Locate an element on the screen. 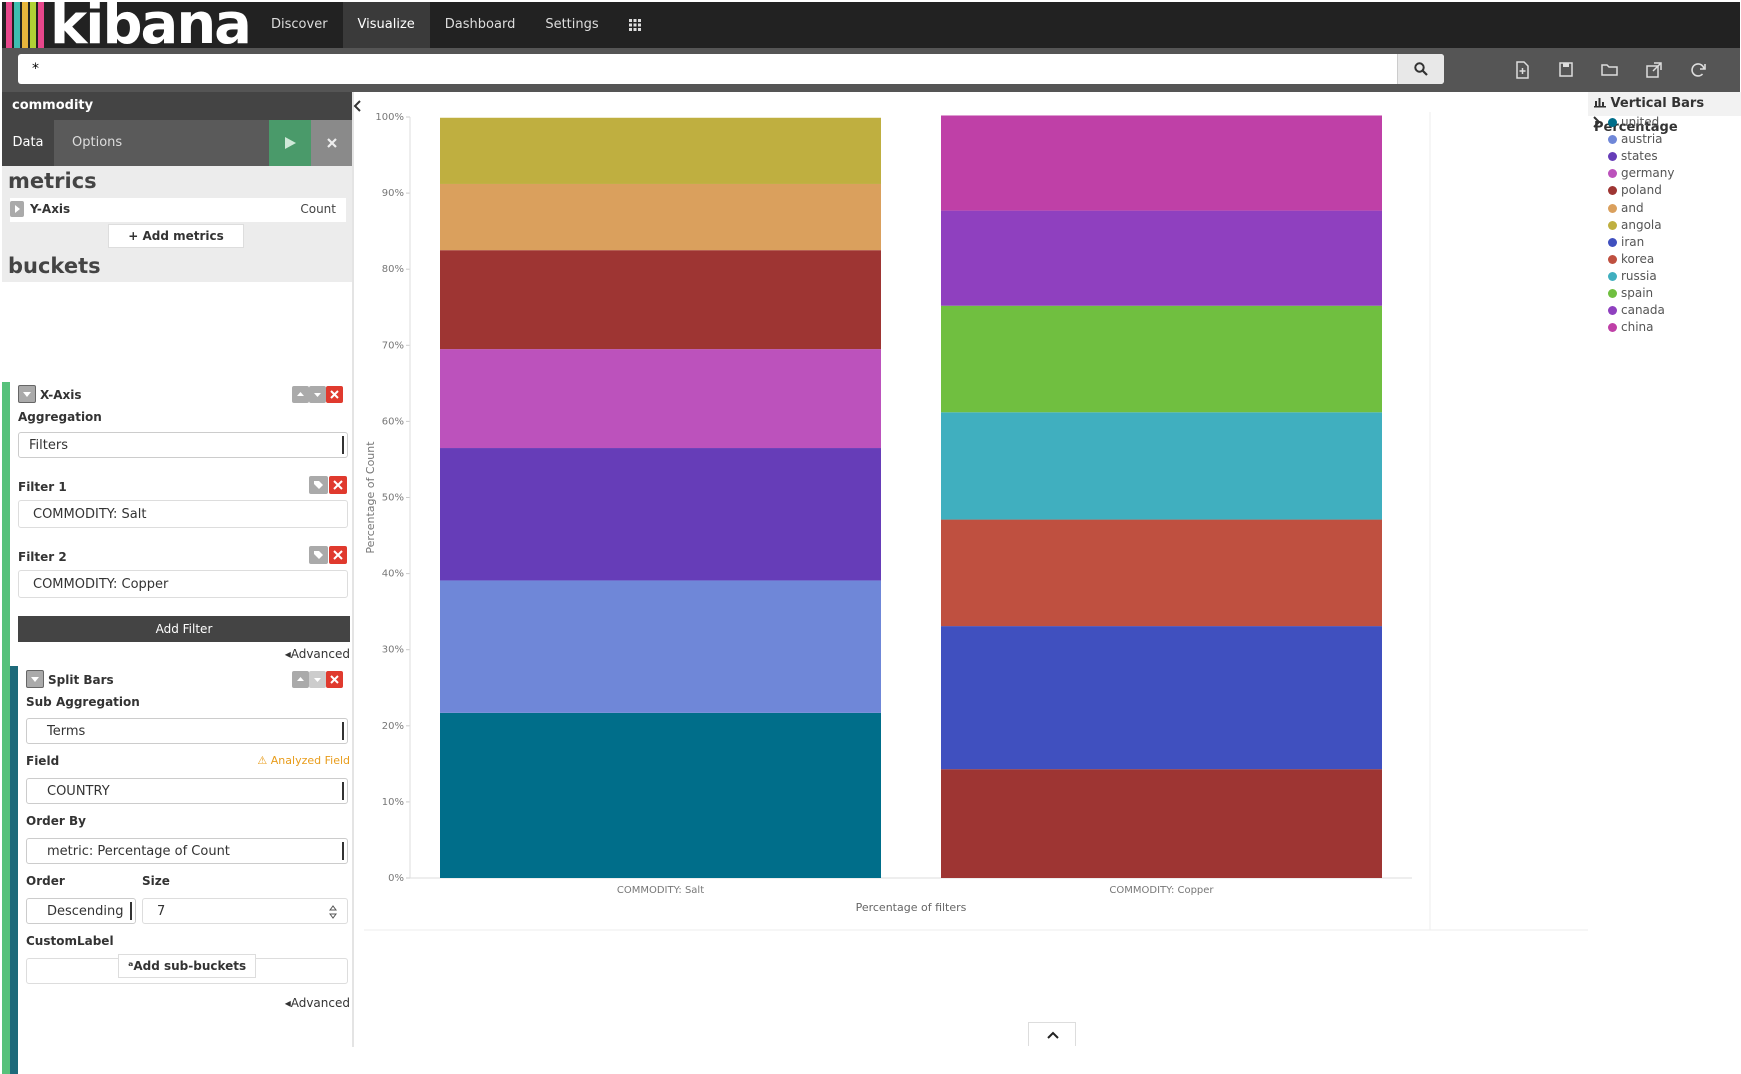  new-visualization-button is located at coordinates (1522, 70).